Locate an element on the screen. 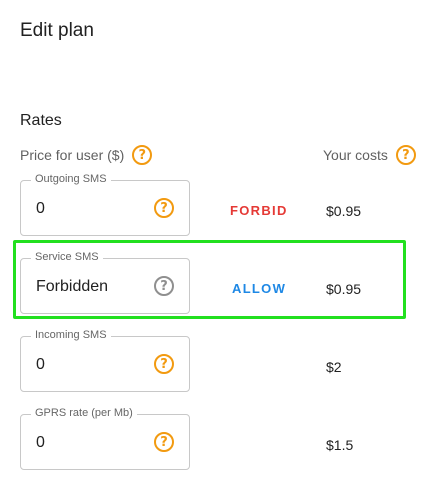 This screenshot has height=485, width=440. incoming-sms-field: Incoming SMS 0 ? is located at coordinates (105, 360).